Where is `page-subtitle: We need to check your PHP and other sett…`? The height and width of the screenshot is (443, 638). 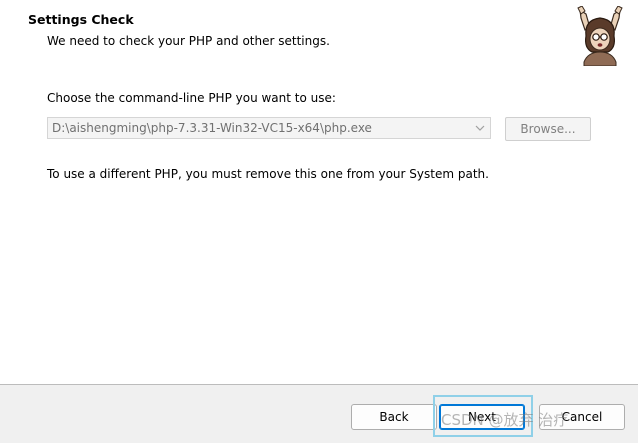
page-subtitle: We need to check your PHP and other sett… is located at coordinates (188, 41).